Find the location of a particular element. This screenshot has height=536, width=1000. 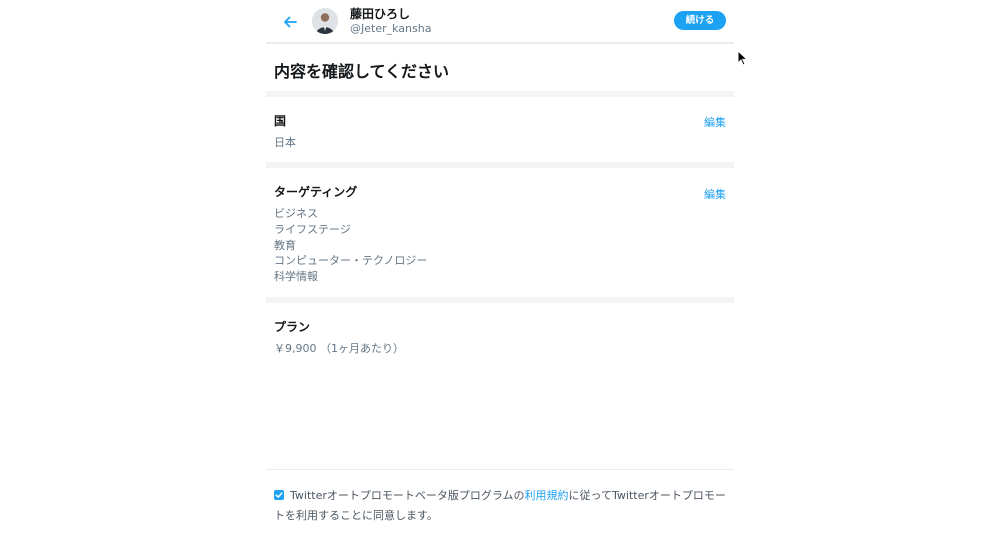

targeting-item-business: ビジネス is located at coordinates (296, 213).